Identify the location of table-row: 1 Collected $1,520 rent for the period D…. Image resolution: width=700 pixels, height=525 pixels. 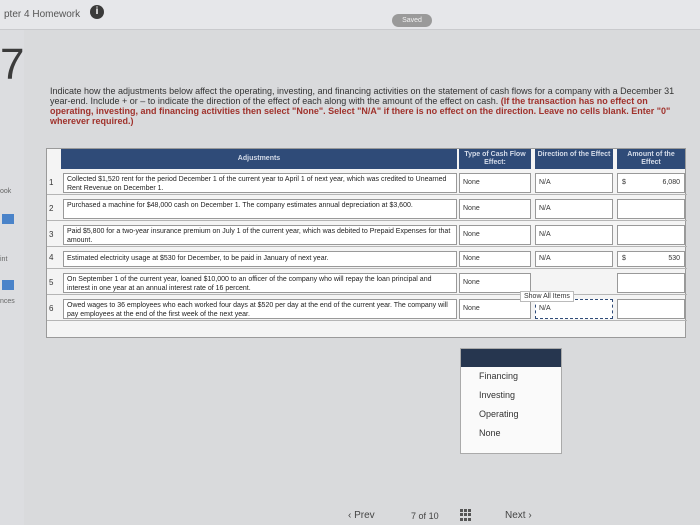
(367, 183).